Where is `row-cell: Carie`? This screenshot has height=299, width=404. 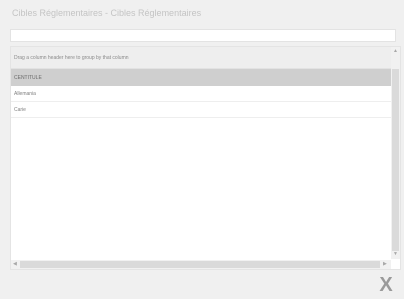
row-cell: Carie is located at coordinates (20, 110).